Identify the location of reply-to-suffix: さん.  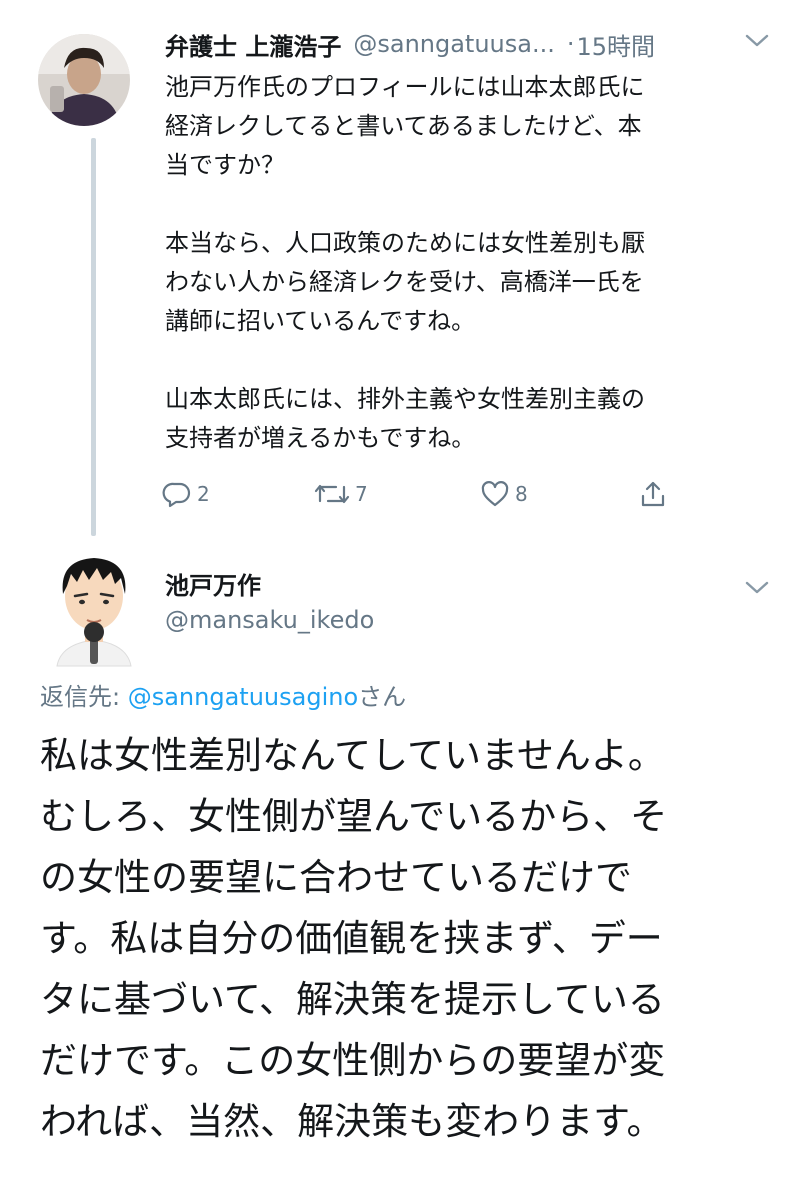
(382, 697).